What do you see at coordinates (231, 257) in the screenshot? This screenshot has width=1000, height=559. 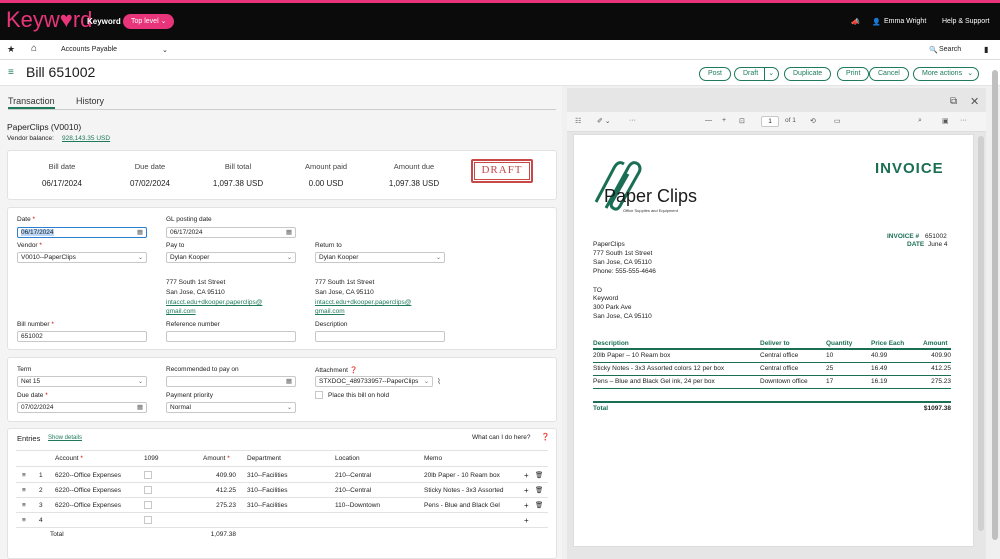 I see `pay-to-select: Dylan Kooper ⌄` at bounding box center [231, 257].